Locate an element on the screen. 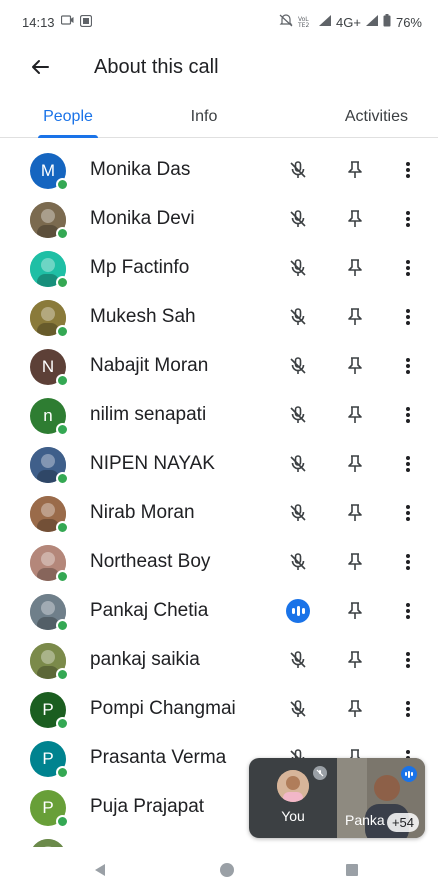 The height and width of the screenshot is (890, 438). mute-notification-icon is located at coordinates (286, 22).